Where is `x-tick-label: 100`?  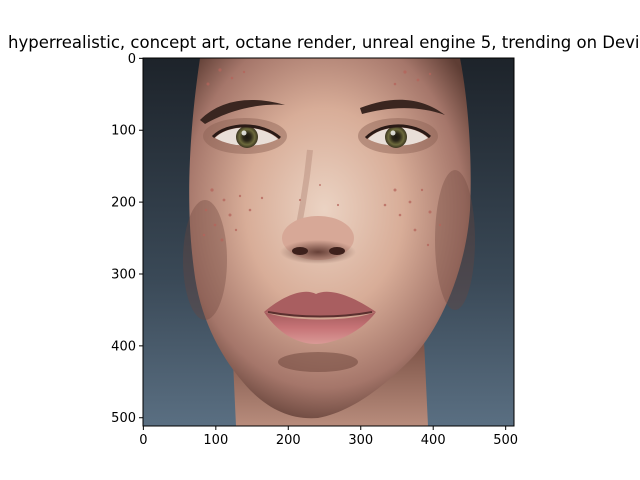
x-tick-label: 100 is located at coordinates (215, 440).